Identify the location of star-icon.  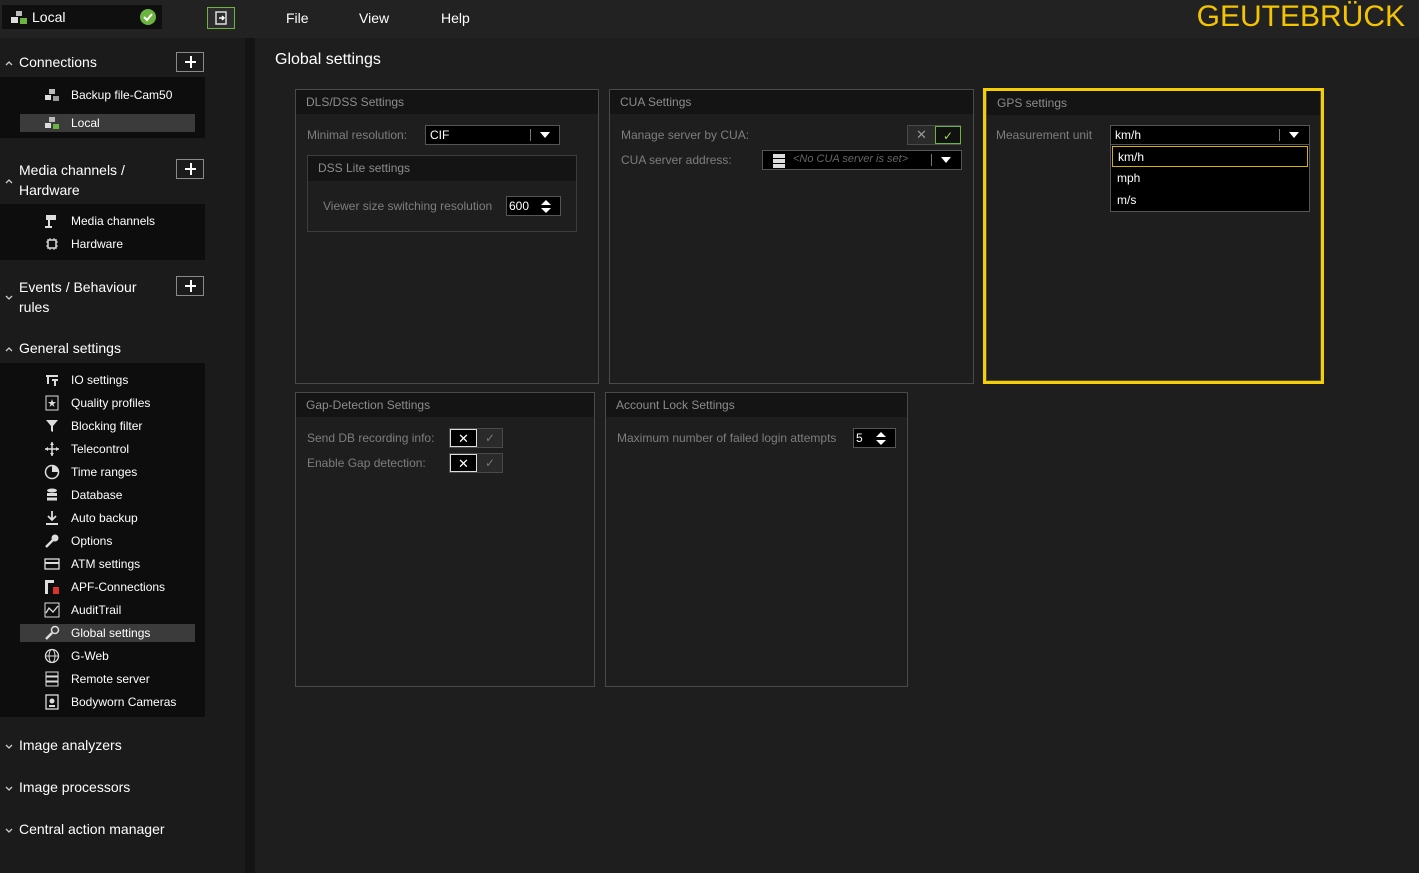
(52, 403).